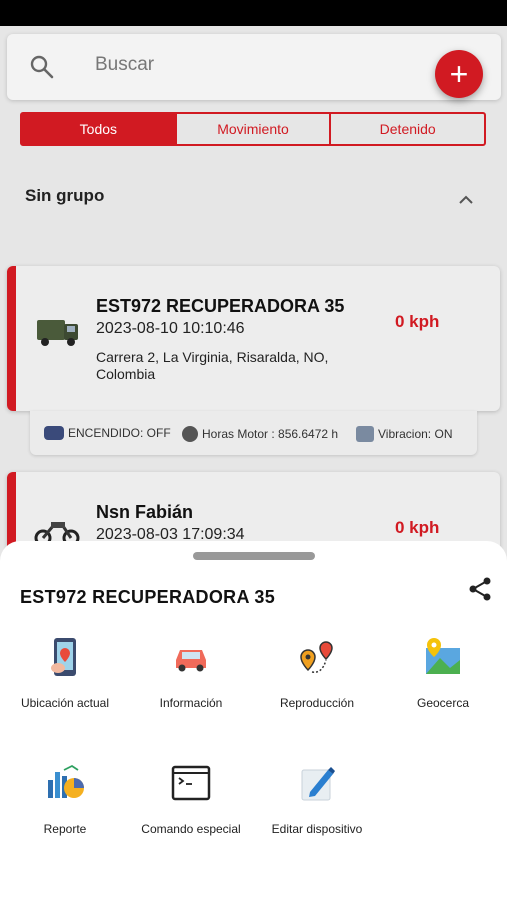 The width and height of the screenshot is (507, 900). Describe the element at coordinates (254, 67) in the screenshot. I see `search-bar: Buscar +` at that location.